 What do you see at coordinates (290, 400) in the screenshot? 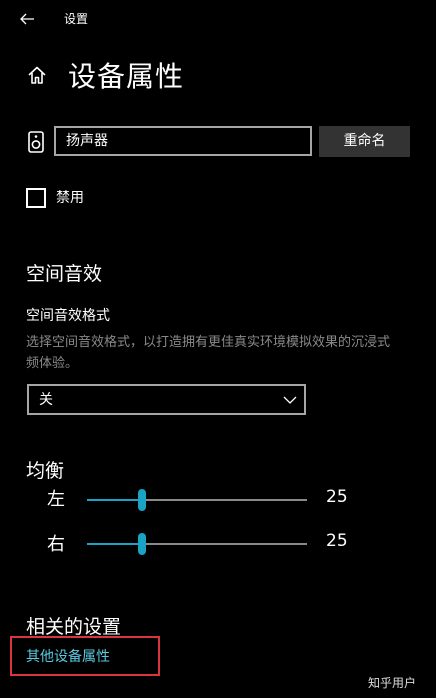
I see `chevron-down-icon` at bounding box center [290, 400].